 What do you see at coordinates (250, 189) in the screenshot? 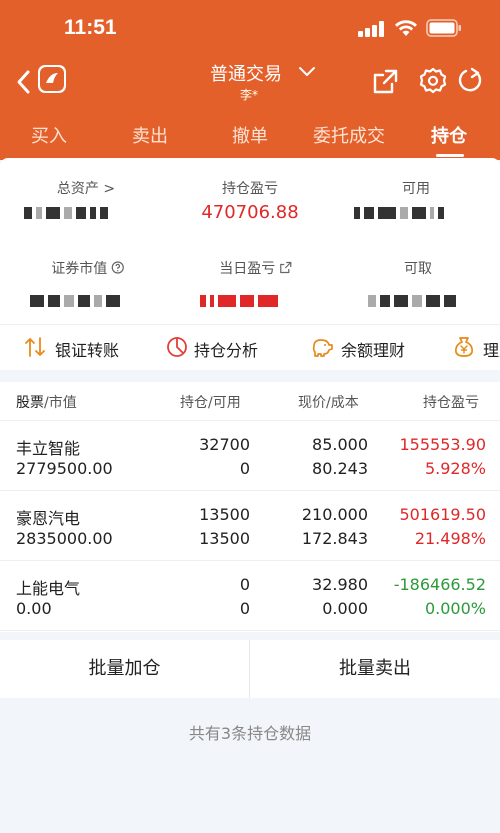
I see `position-pnl-label: 持仓盈亏` at bounding box center [250, 189].